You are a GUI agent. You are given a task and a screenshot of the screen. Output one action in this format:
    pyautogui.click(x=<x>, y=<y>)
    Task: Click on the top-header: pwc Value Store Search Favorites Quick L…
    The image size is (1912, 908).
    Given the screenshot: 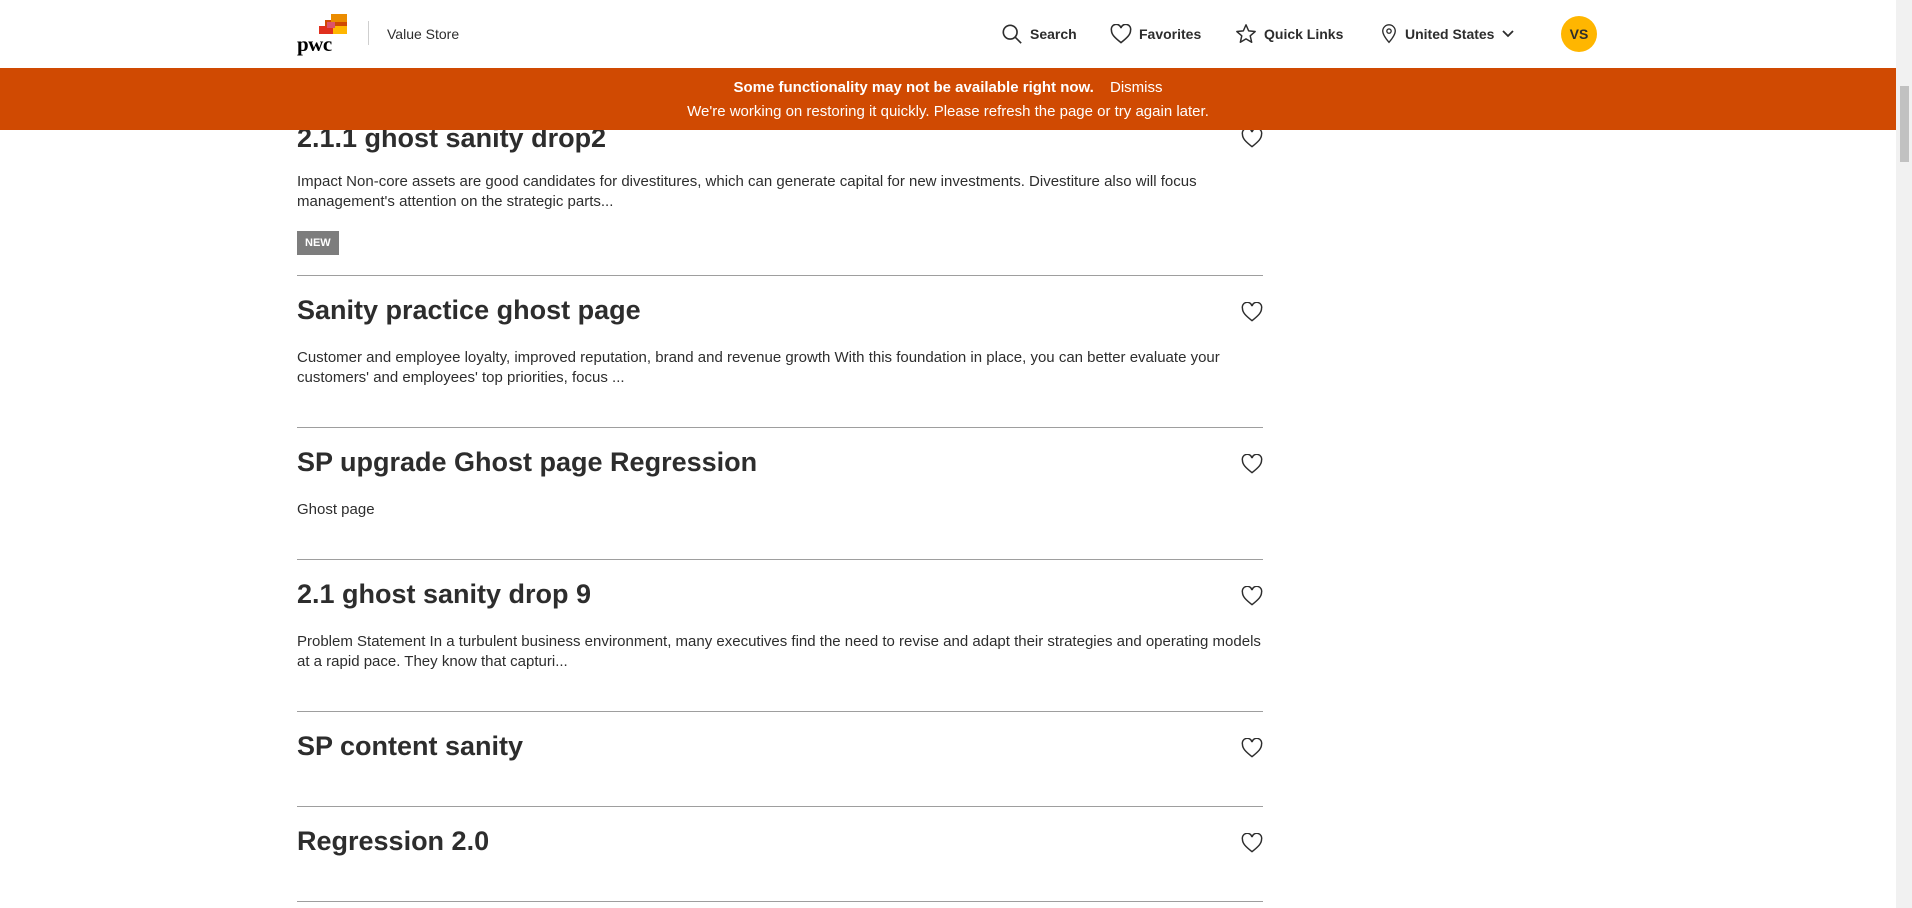 What is the action you would take?
    pyautogui.click(x=948, y=34)
    